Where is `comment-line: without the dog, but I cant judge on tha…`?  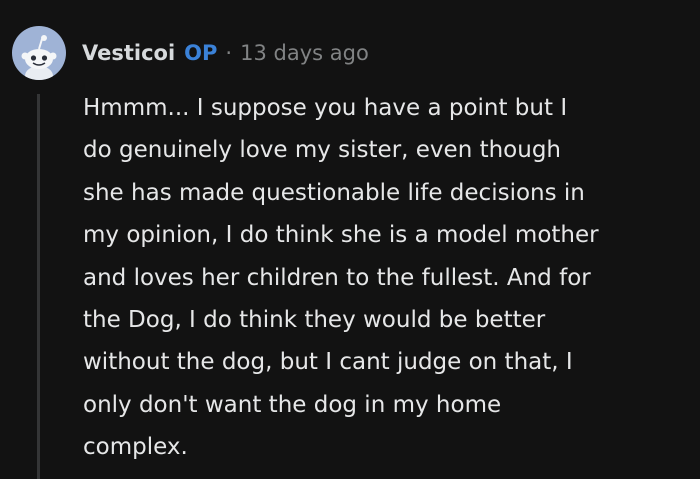
comment-line: without the dog, but I cant judge on tha… is located at coordinates (328, 362).